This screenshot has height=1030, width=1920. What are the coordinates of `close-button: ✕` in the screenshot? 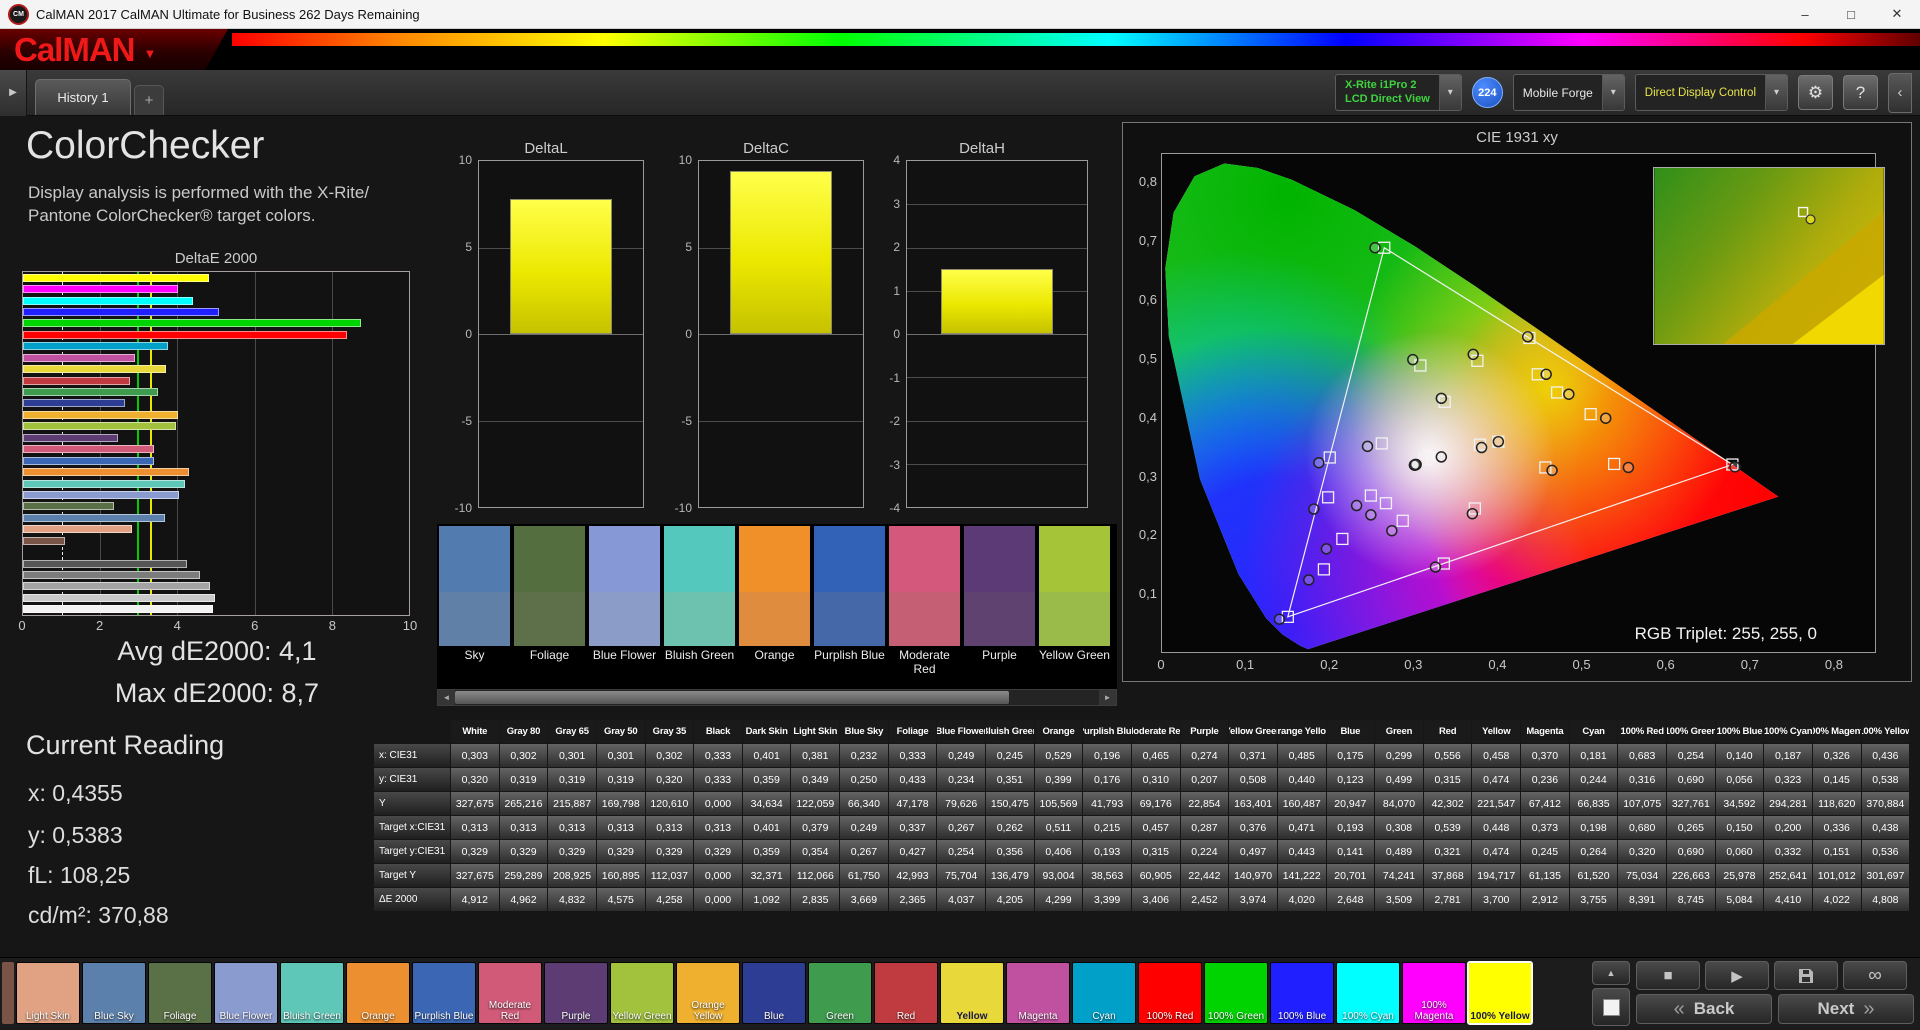 It's located at (1897, 14).